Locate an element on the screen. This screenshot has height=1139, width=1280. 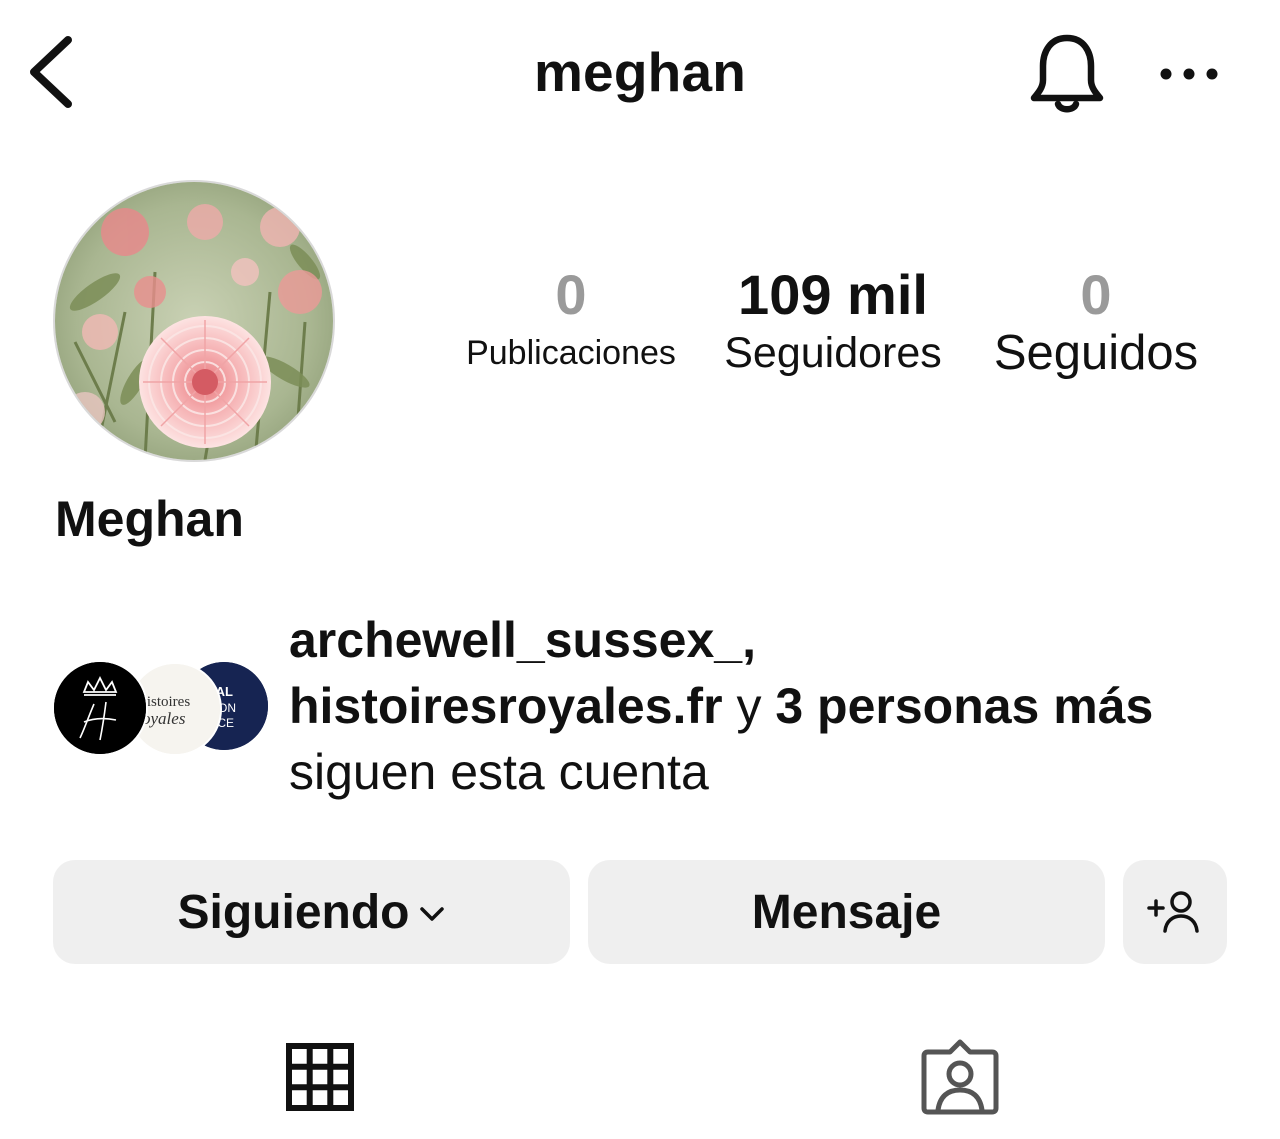
posts-label: Publicaciones is located at coordinates (571, 353).